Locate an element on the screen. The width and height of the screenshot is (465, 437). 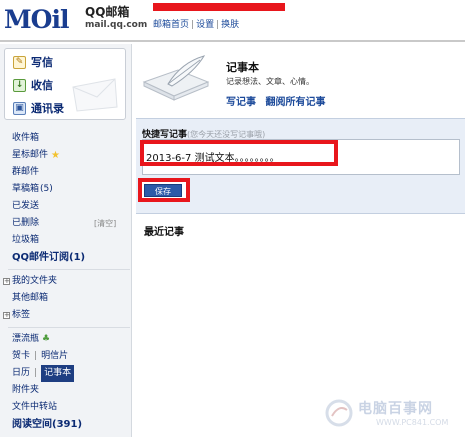
sidebar-item-label: 我的文件夹 is located at coordinates (35, 281).